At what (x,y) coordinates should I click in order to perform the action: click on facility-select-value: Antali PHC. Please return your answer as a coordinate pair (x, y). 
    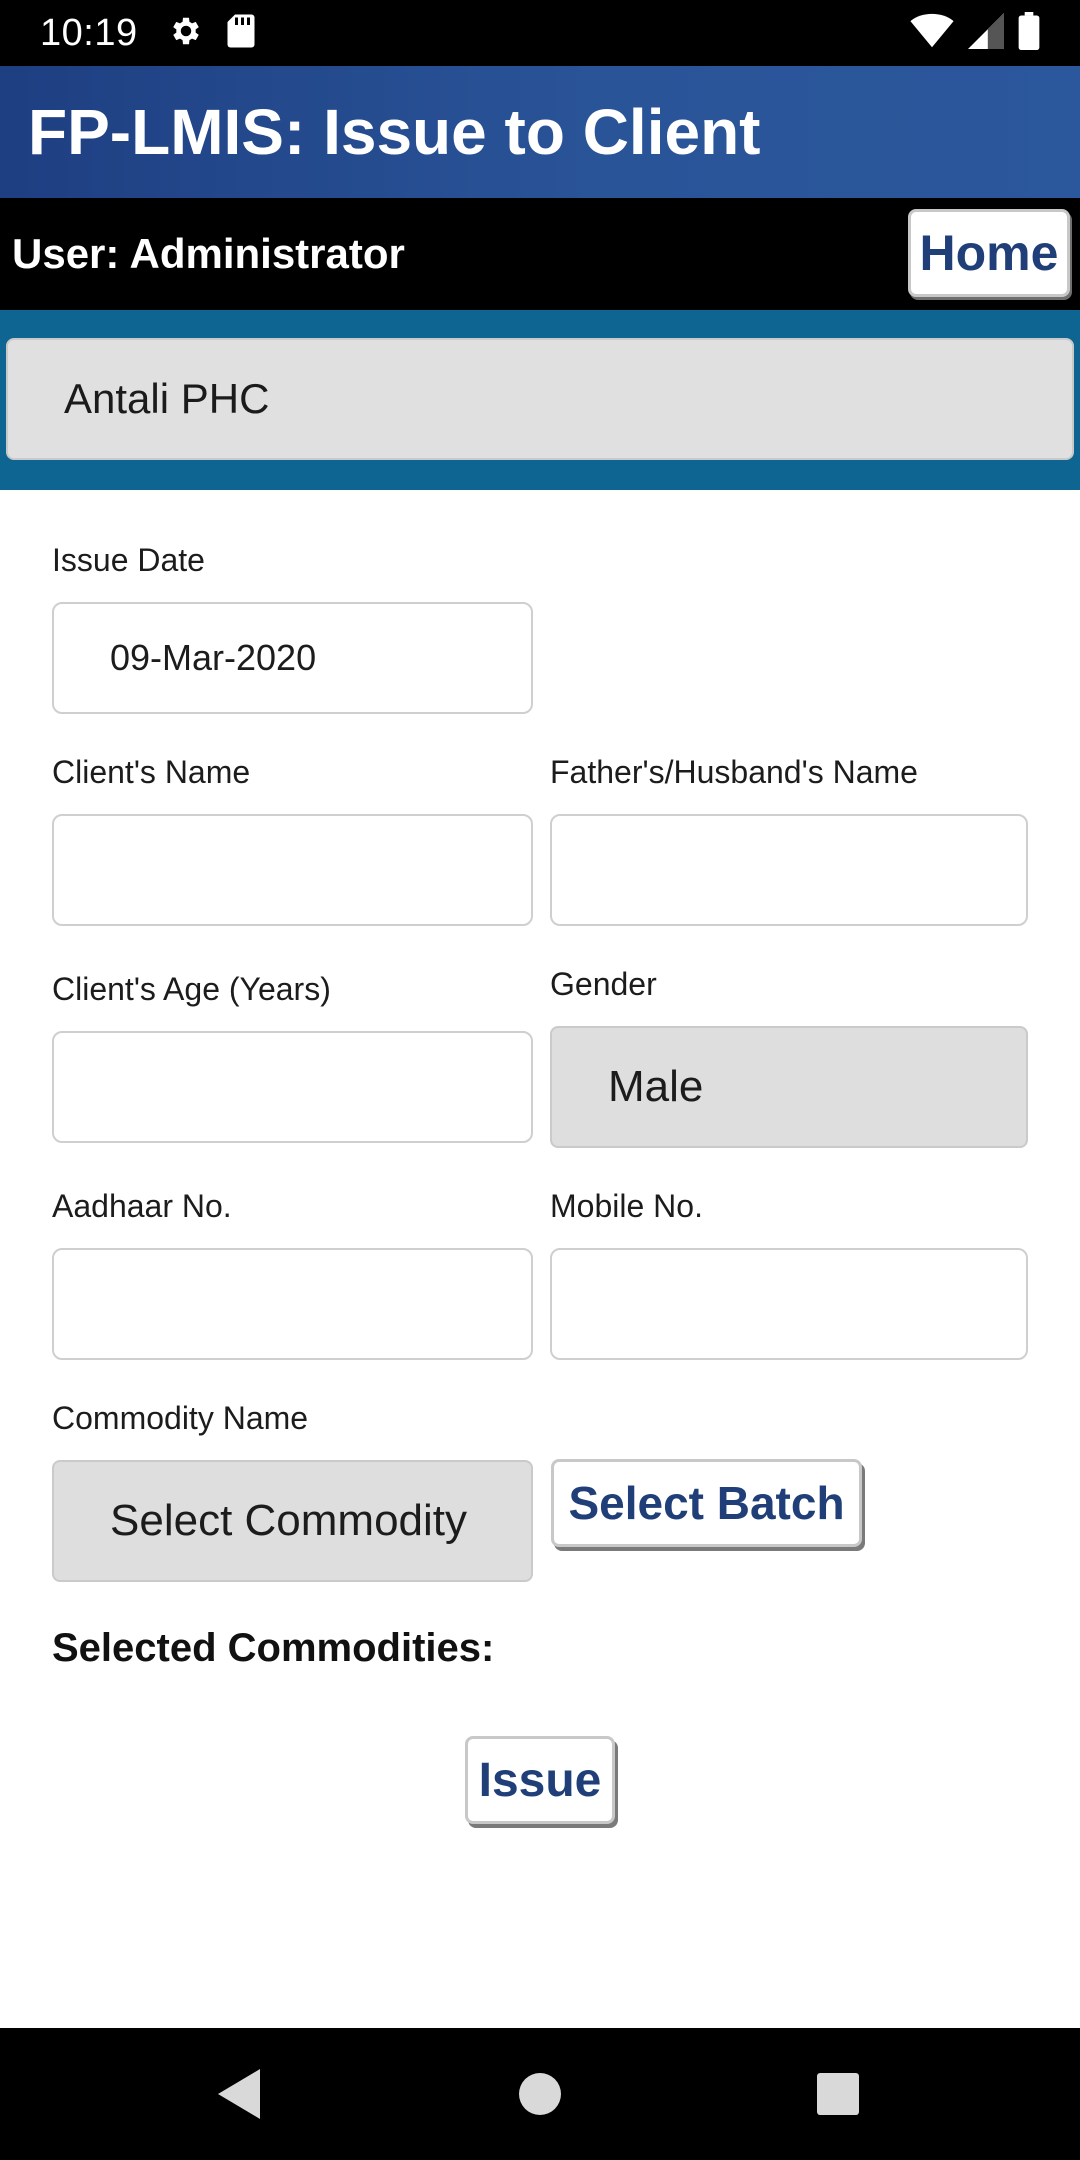
    Looking at the image, I should click on (167, 398).